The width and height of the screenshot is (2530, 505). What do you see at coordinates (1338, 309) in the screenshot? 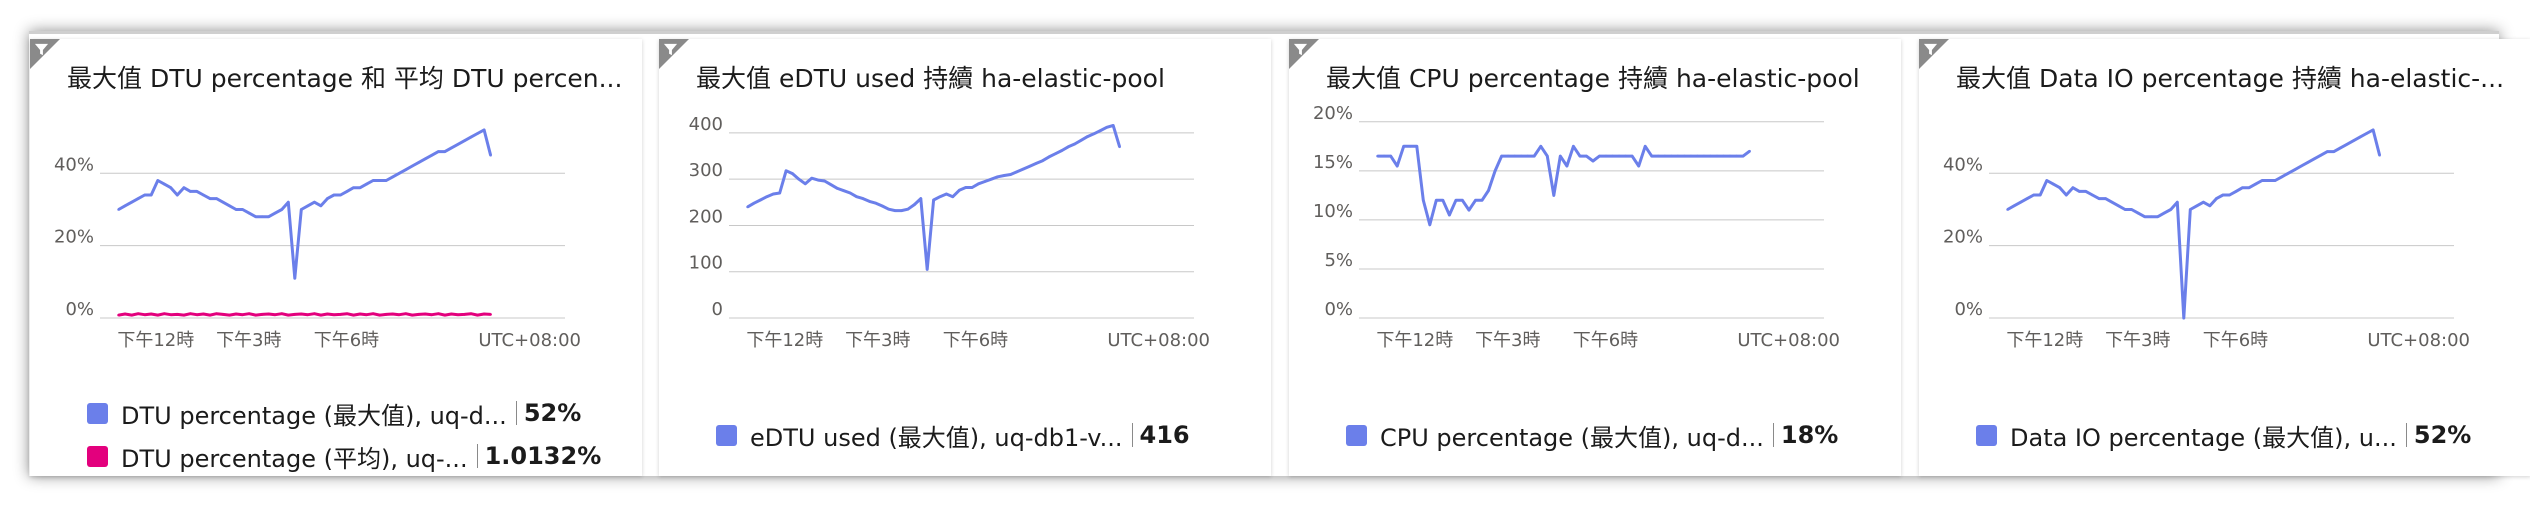
I see `y-tick-label: 0%` at bounding box center [1338, 309].